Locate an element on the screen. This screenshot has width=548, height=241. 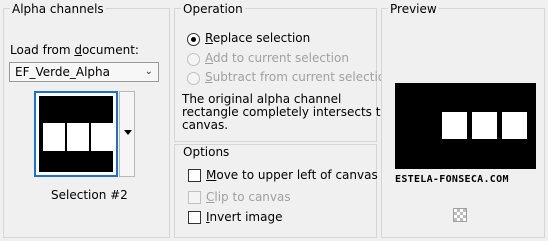
dropdown-arrow-icon is located at coordinates (128, 132).